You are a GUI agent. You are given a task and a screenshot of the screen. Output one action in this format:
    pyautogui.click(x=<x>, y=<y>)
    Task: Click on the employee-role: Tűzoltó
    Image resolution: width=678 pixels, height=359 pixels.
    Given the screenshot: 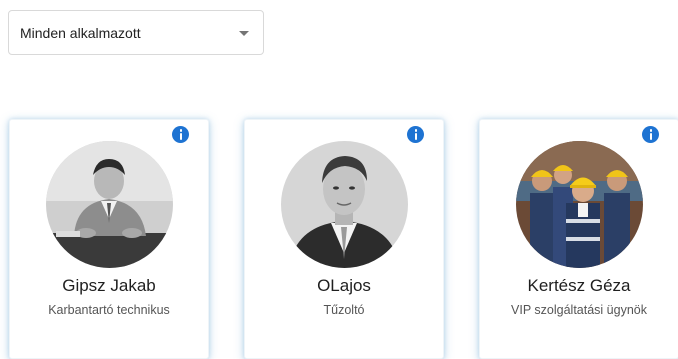 What is the action you would take?
    pyautogui.click(x=344, y=310)
    